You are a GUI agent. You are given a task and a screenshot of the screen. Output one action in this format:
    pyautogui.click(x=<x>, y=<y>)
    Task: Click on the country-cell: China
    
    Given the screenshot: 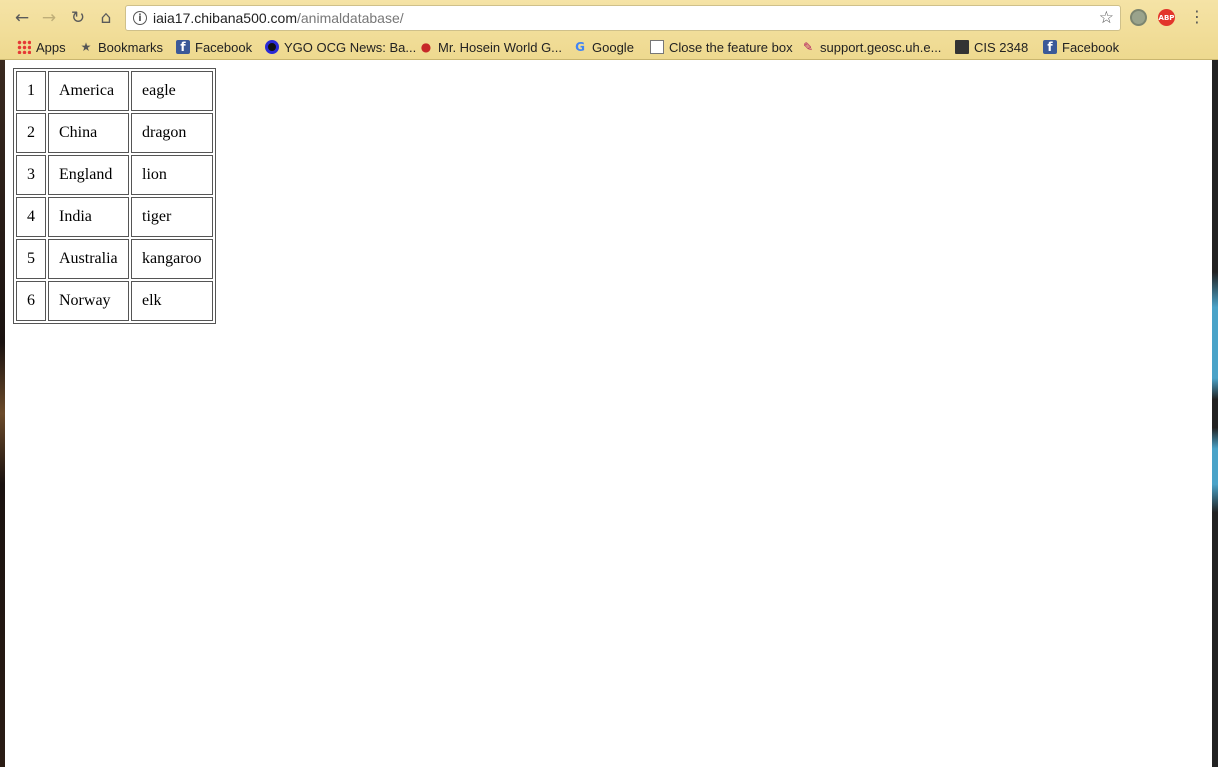 What is the action you would take?
    pyautogui.click(x=88, y=133)
    